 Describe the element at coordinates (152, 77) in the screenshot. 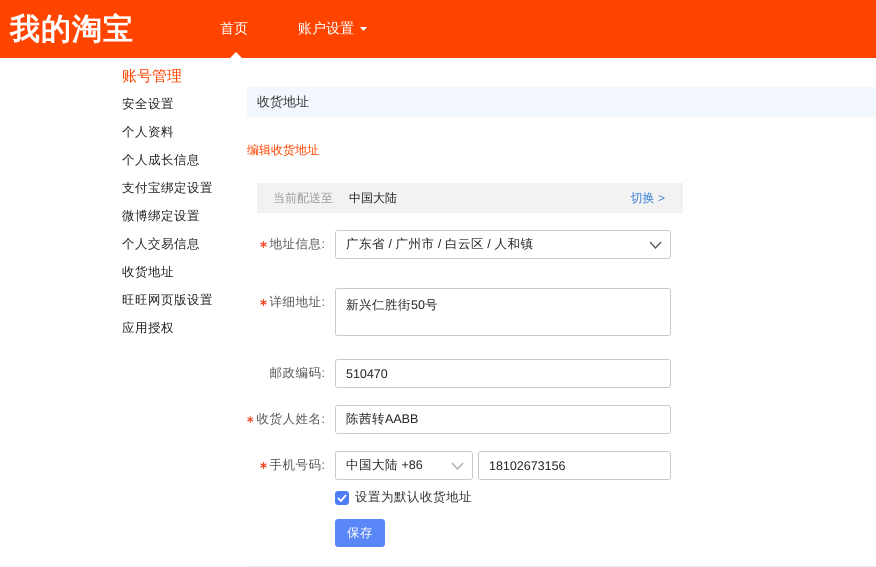

I see `sidebar-heading: 账号管理` at that location.